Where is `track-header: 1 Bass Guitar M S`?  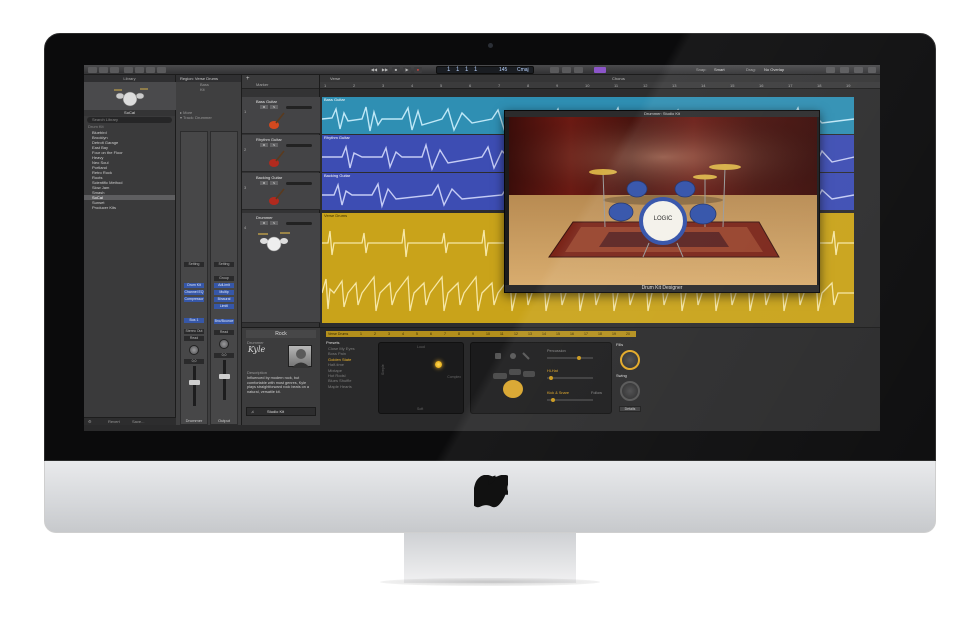 track-header: 1 Bass Guitar M S is located at coordinates (281, 115).